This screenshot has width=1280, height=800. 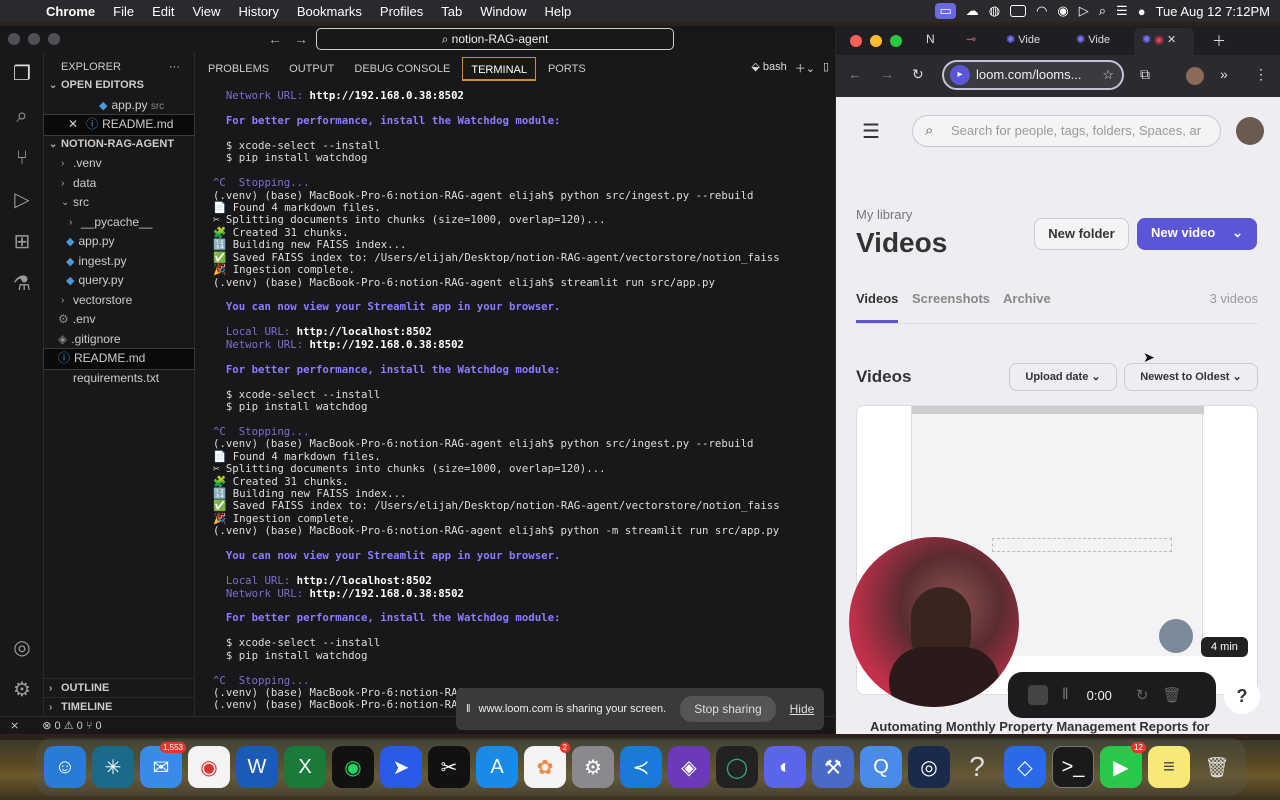 I want to click on tab-problems: PROBLEMS, so click(x=238, y=69).